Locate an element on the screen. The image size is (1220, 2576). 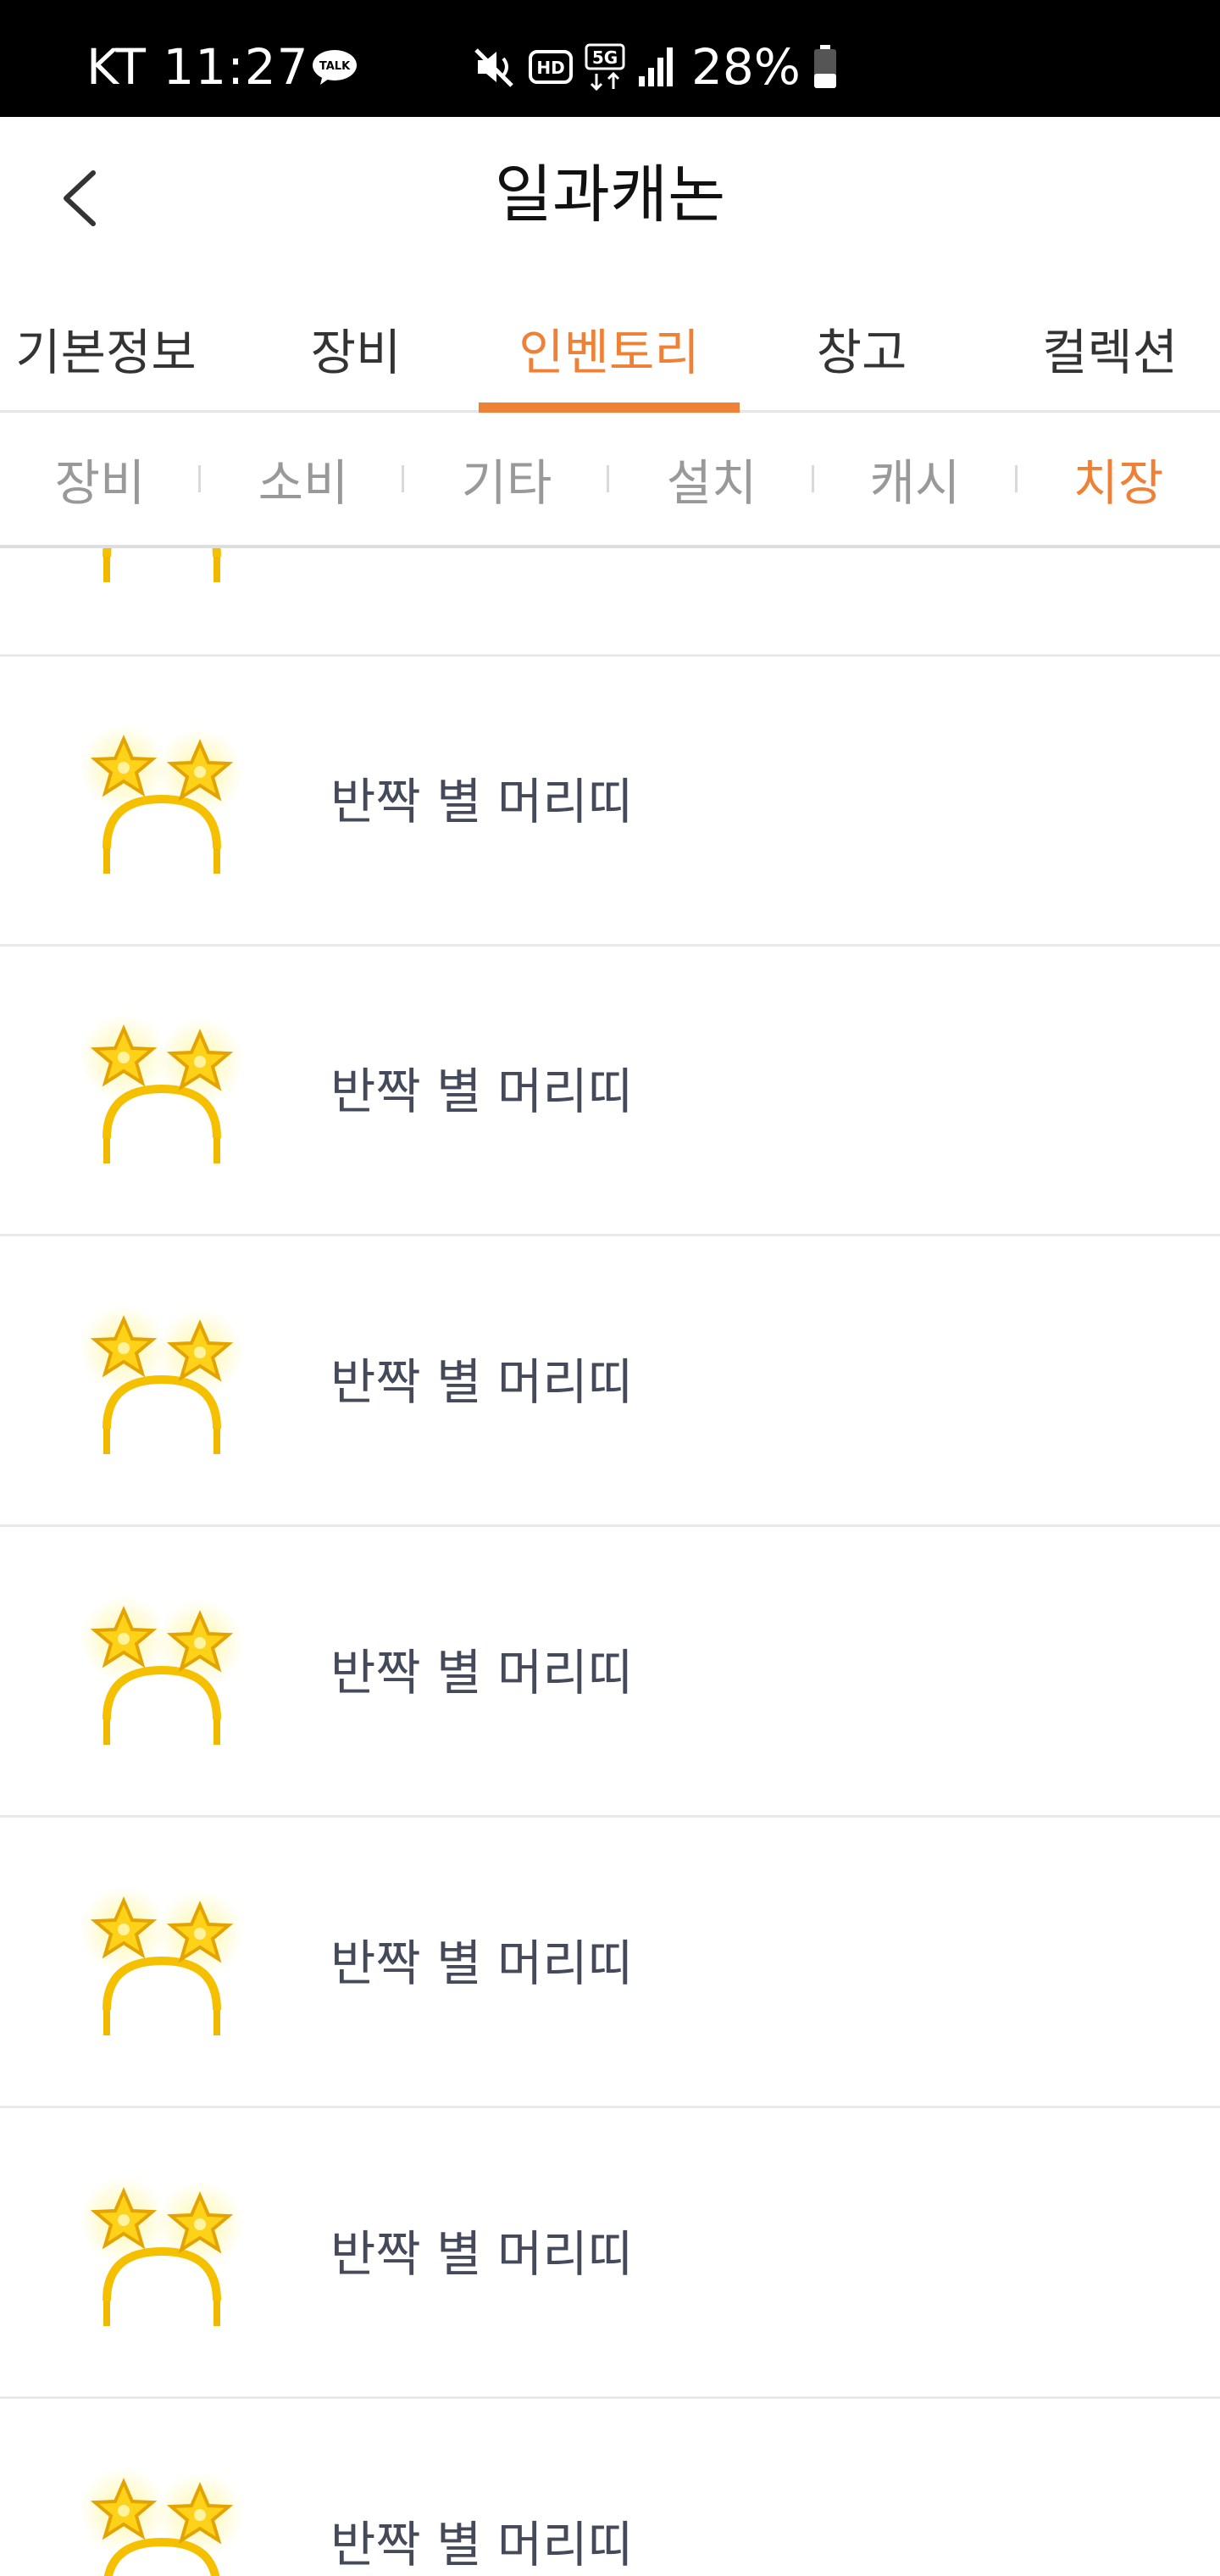
talk-icon: TALK is located at coordinates (335, 67).